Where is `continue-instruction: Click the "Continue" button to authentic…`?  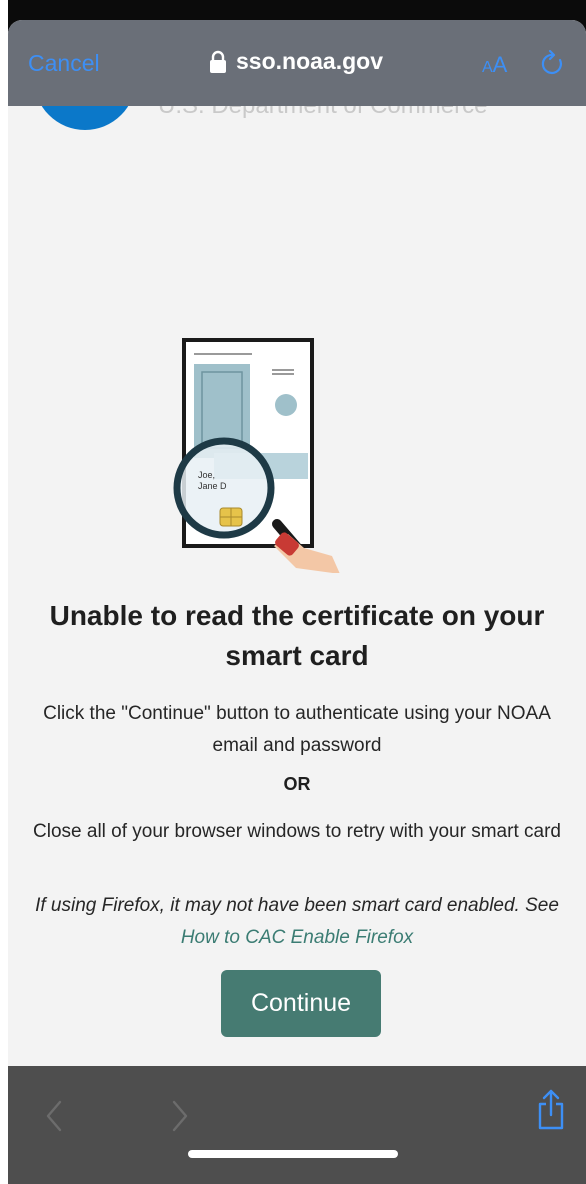 continue-instruction: Click the "Continue" button to authentic… is located at coordinates (297, 729).